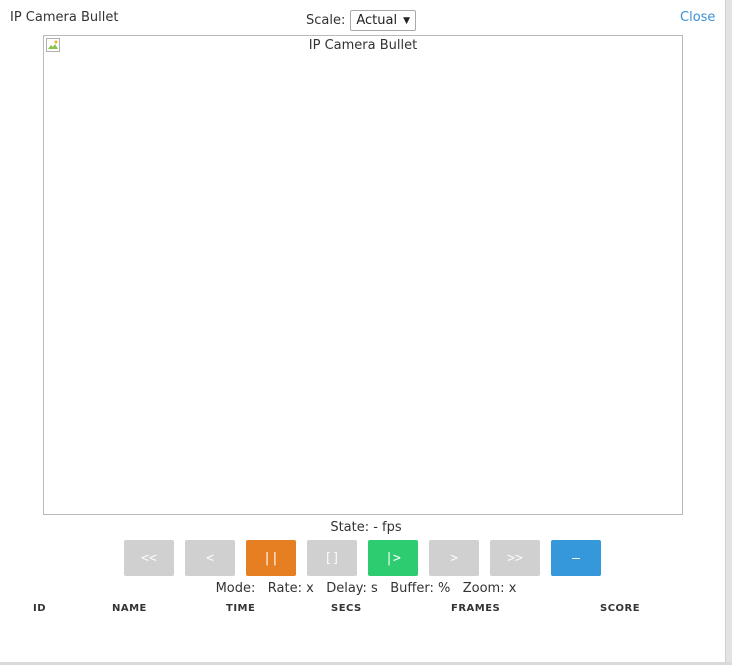 The height and width of the screenshot is (665, 732). Describe the element at coordinates (576, 558) in the screenshot. I see `zoom-out-button: –` at that location.